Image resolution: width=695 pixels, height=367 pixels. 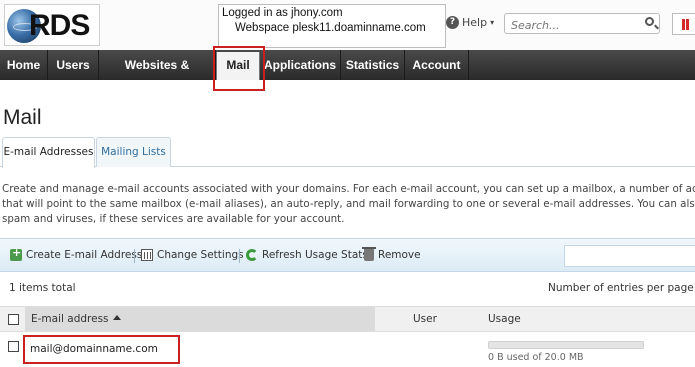 I want to click on trash-icon, so click(x=369, y=254).